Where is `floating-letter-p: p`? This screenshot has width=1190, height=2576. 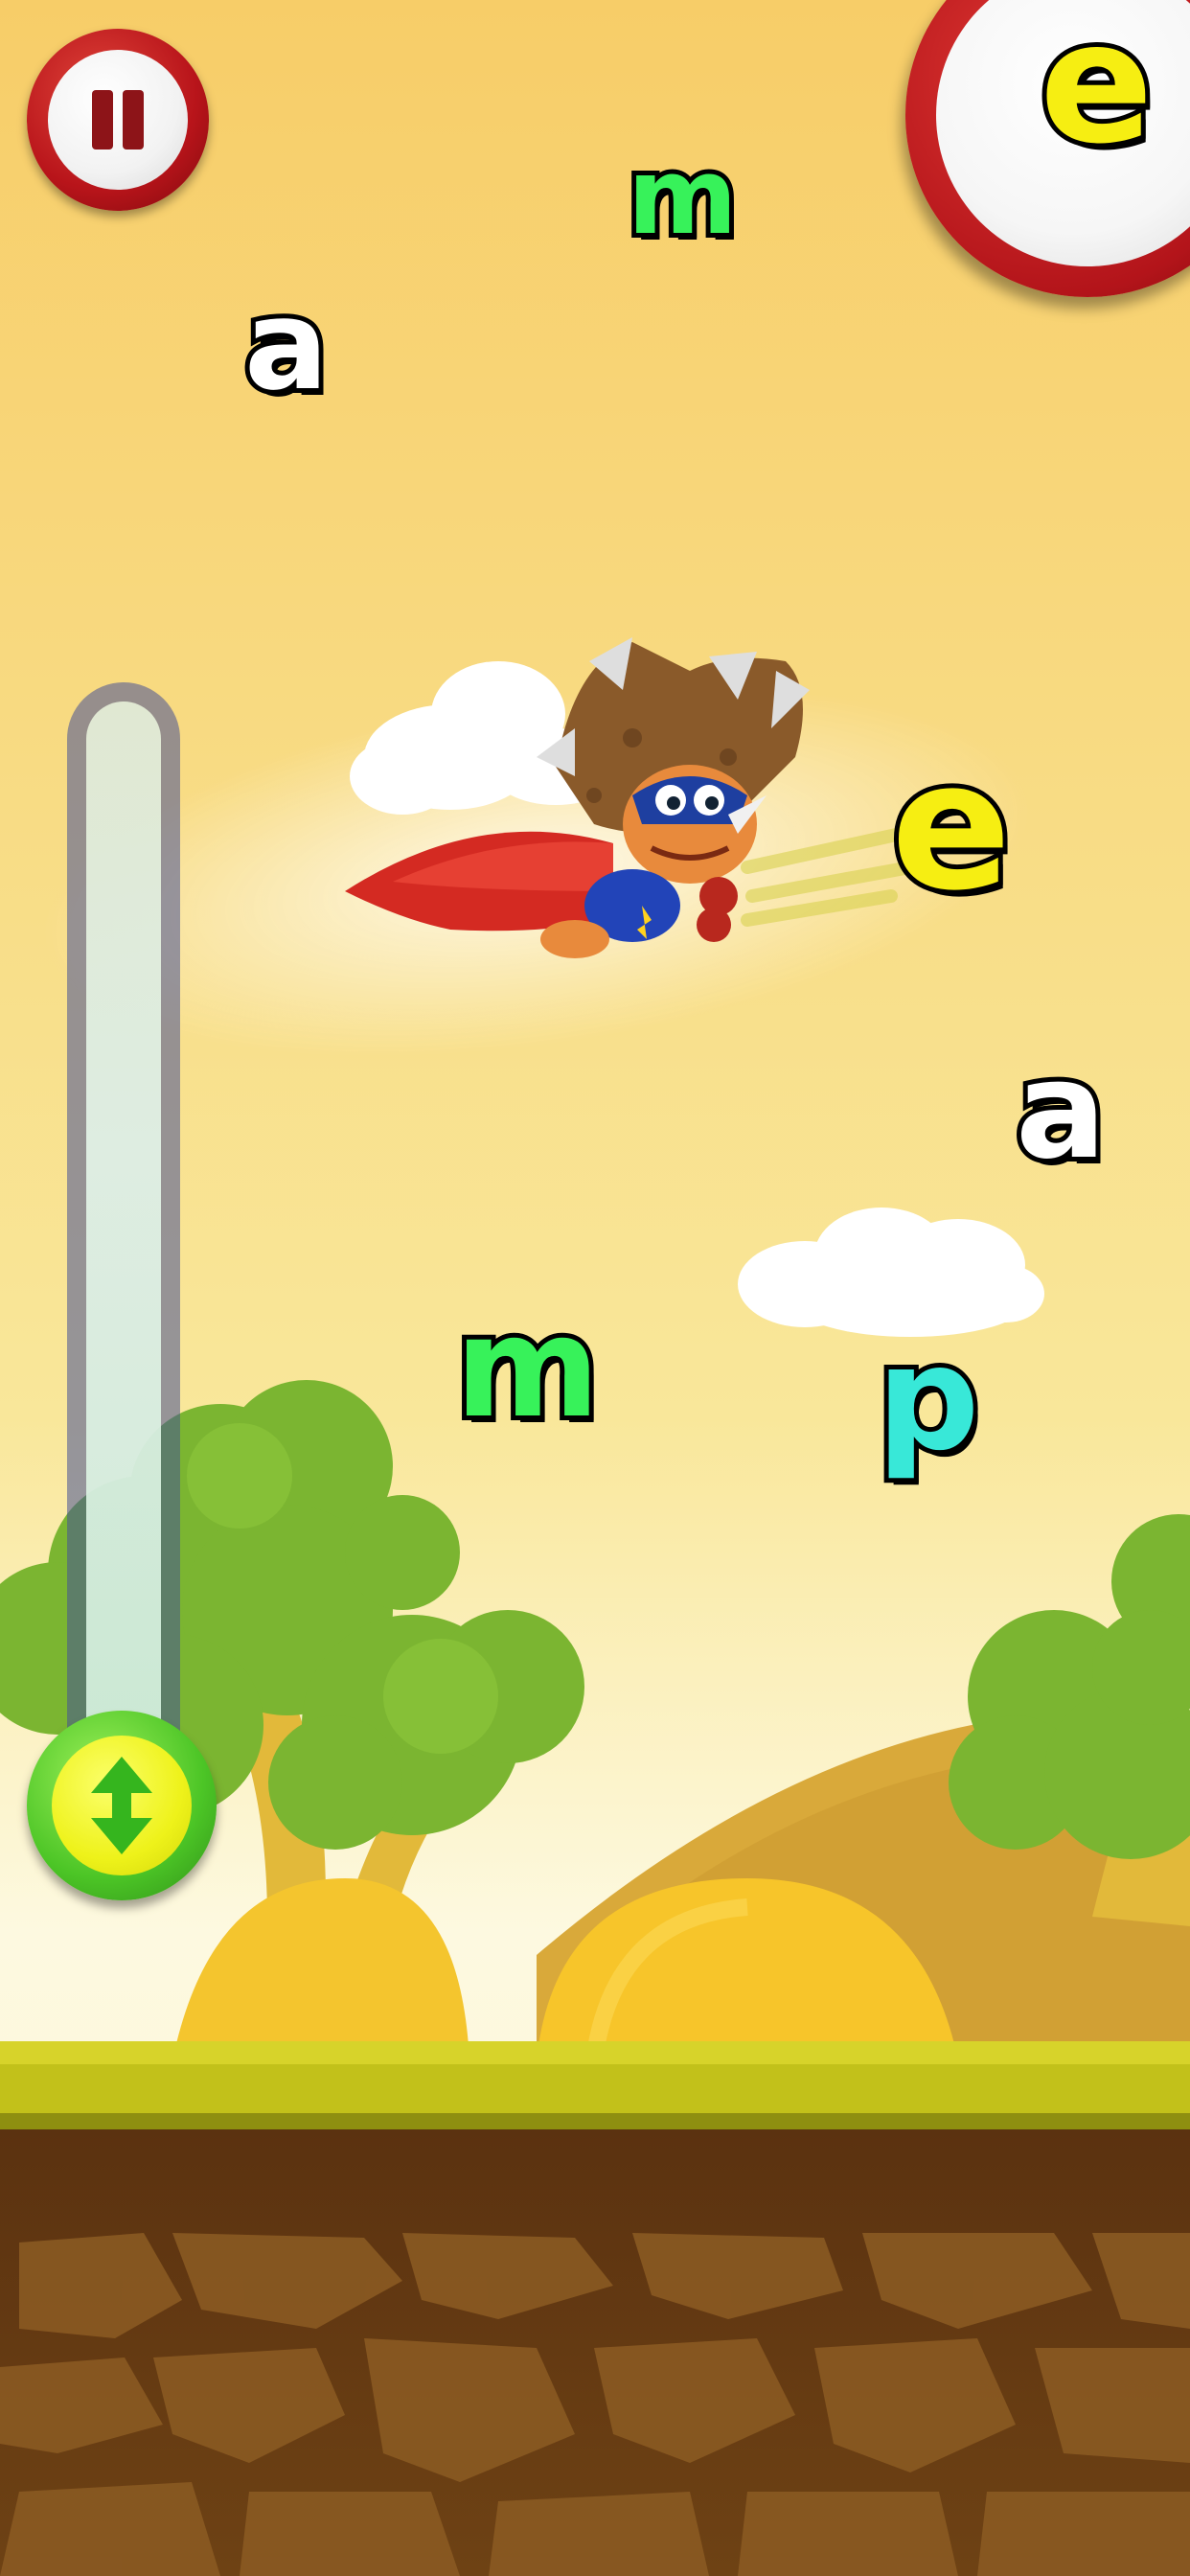
floating-letter-p: p is located at coordinates (928, 1399).